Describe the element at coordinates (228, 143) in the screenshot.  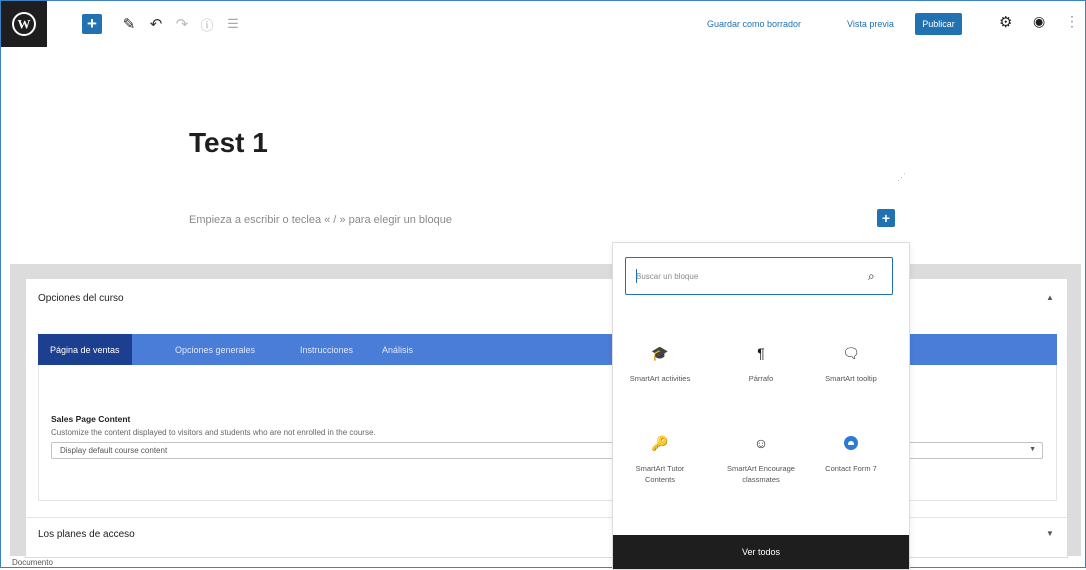
I see `post-title: Test 1` at that location.